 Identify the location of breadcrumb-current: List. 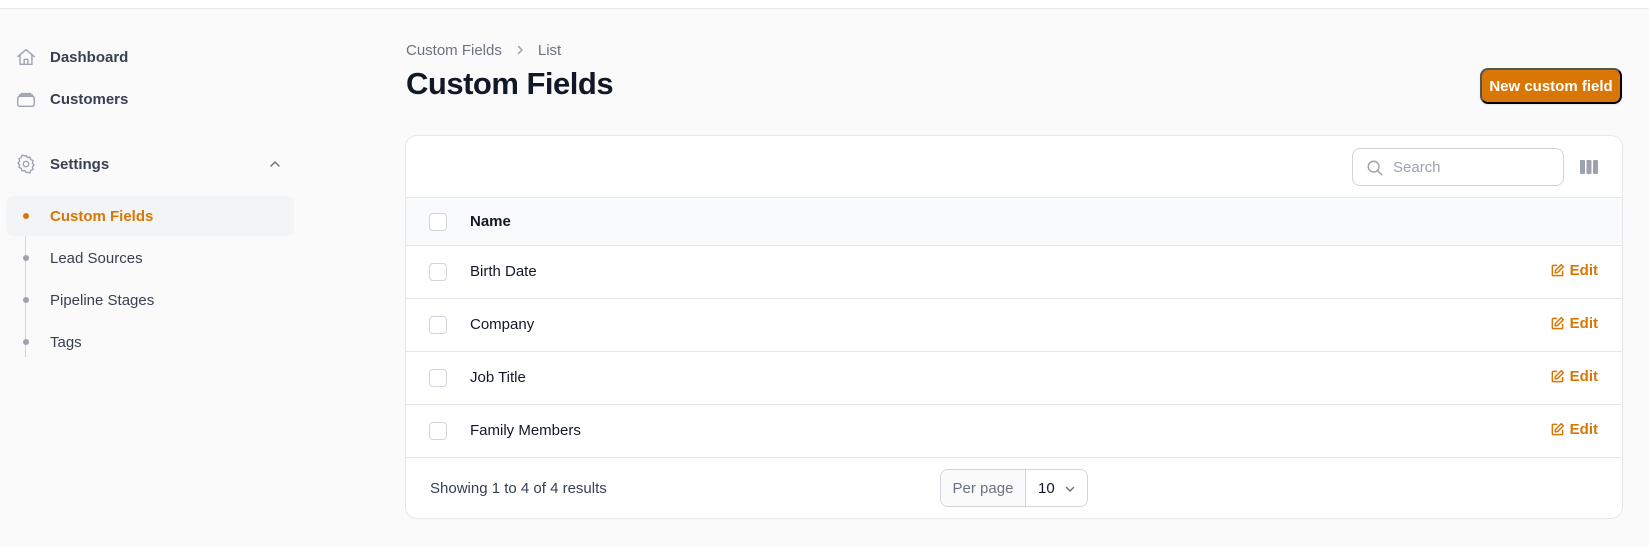
(549, 50).